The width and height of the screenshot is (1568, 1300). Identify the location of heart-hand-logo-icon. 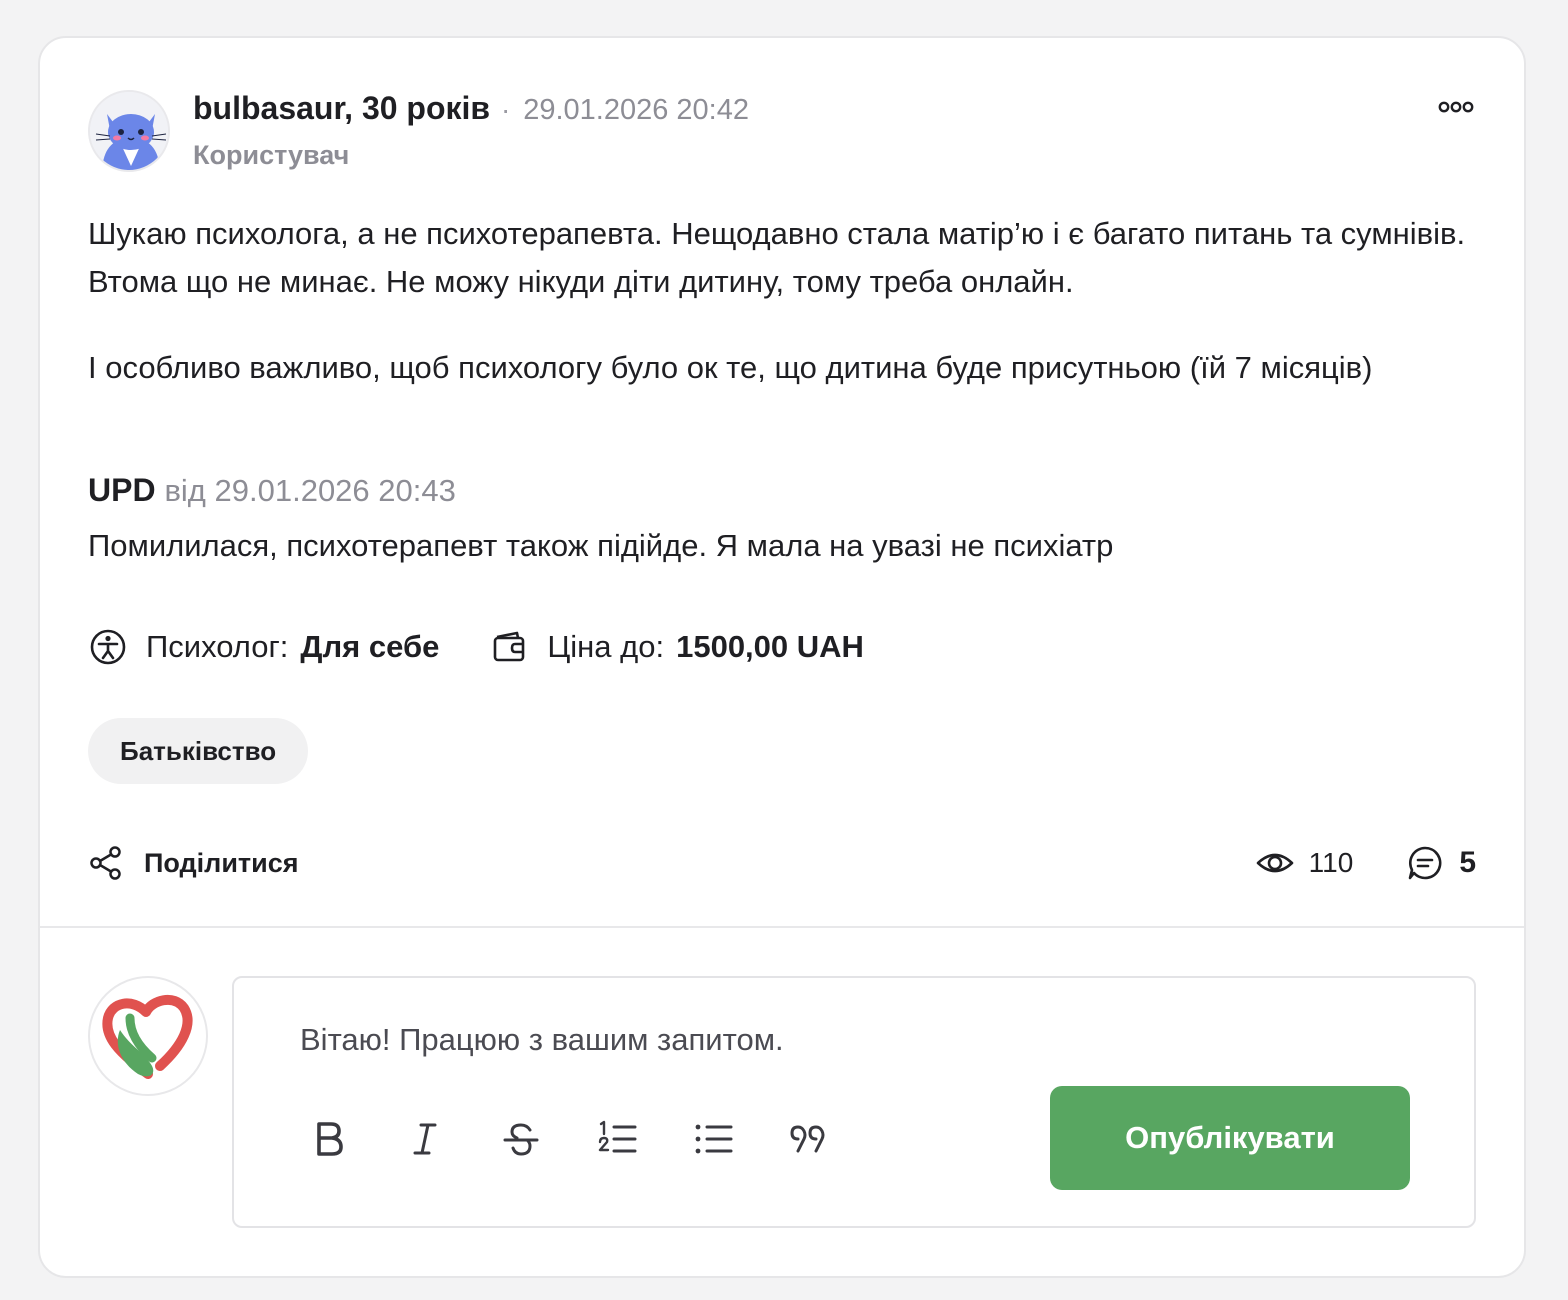
(147, 1036).